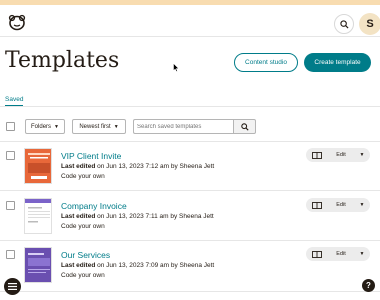 The image size is (380, 300). Describe the element at coordinates (190, 21) in the screenshot. I see `top-nav-bar: S` at that location.